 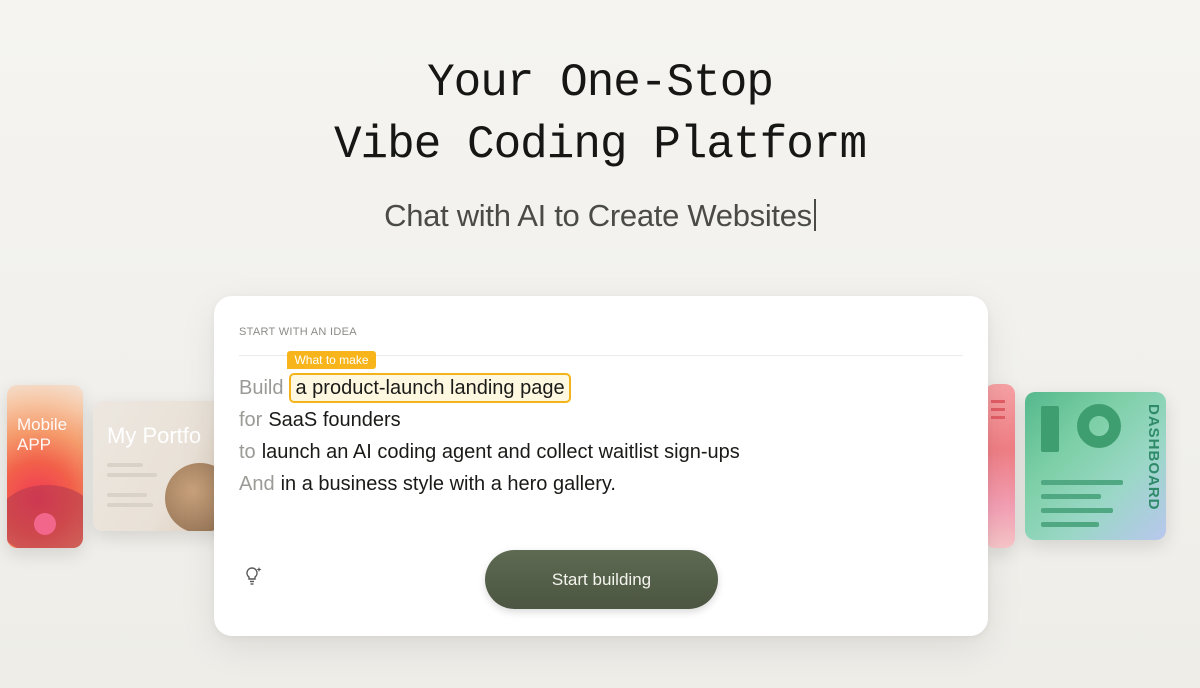 I want to click on dashboard-card-label: DASHBOARD, so click(x=1153, y=457).